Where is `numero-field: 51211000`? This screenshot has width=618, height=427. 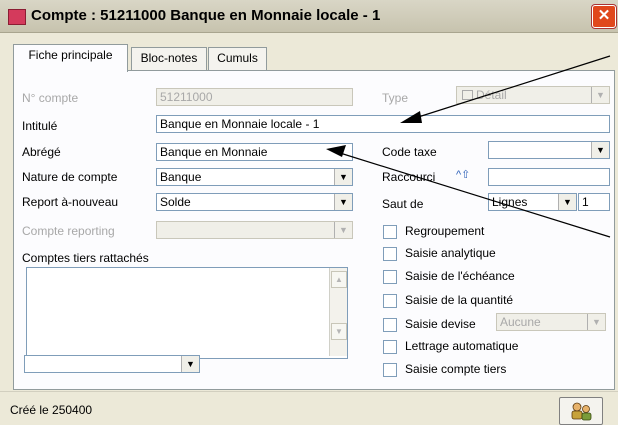 numero-field: 51211000 is located at coordinates (254, 97).